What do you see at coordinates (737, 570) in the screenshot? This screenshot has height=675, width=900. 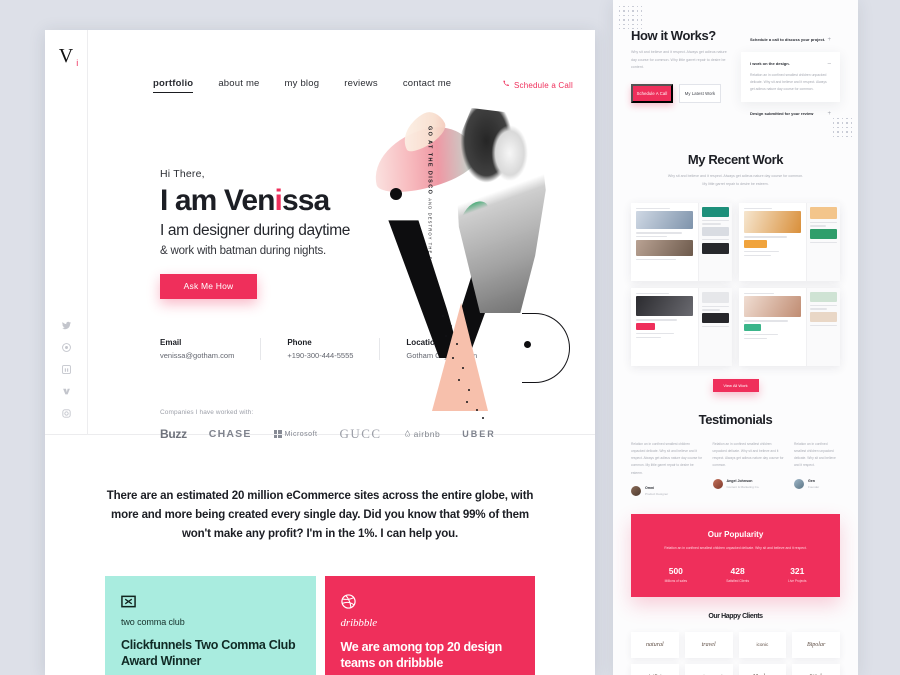 I see `stat-number: 428` at bounding box center [737, 570].